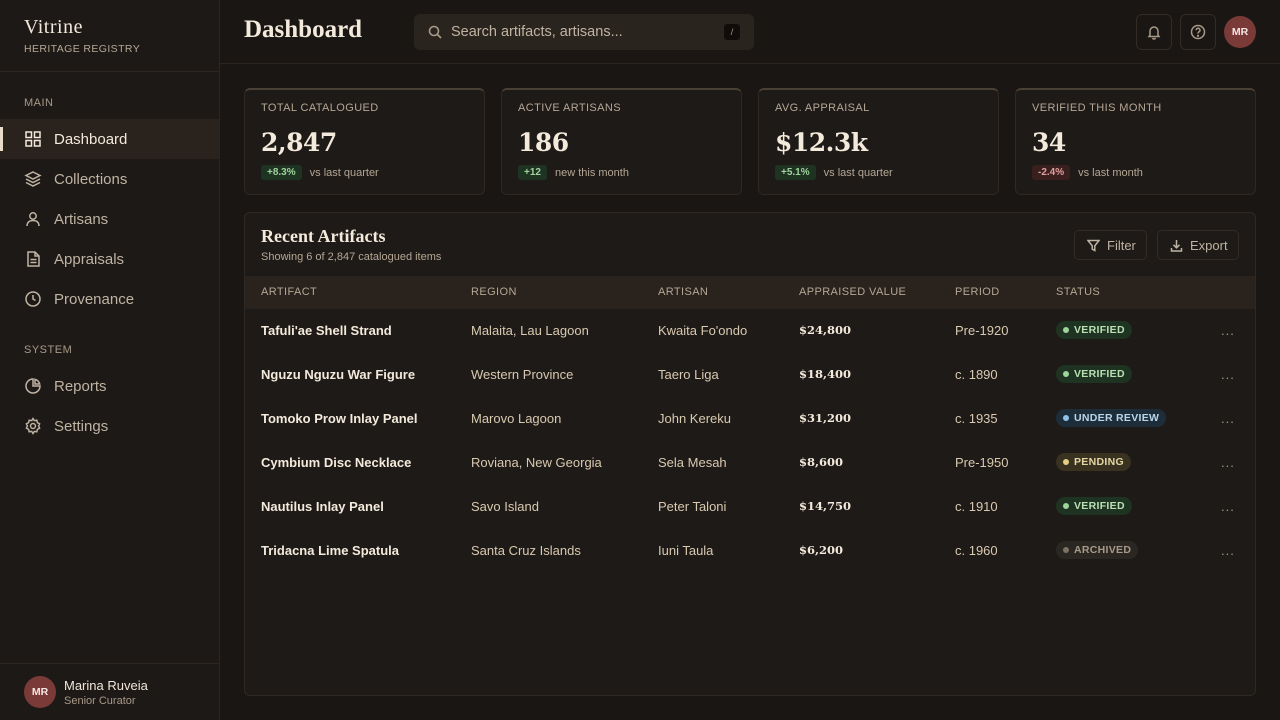 The width and height of the screenshot is (1280, 720). What do you see at coordinates (33, 139) in the screenshot?
I see `grid-icon` at bounding box center [33, 139].